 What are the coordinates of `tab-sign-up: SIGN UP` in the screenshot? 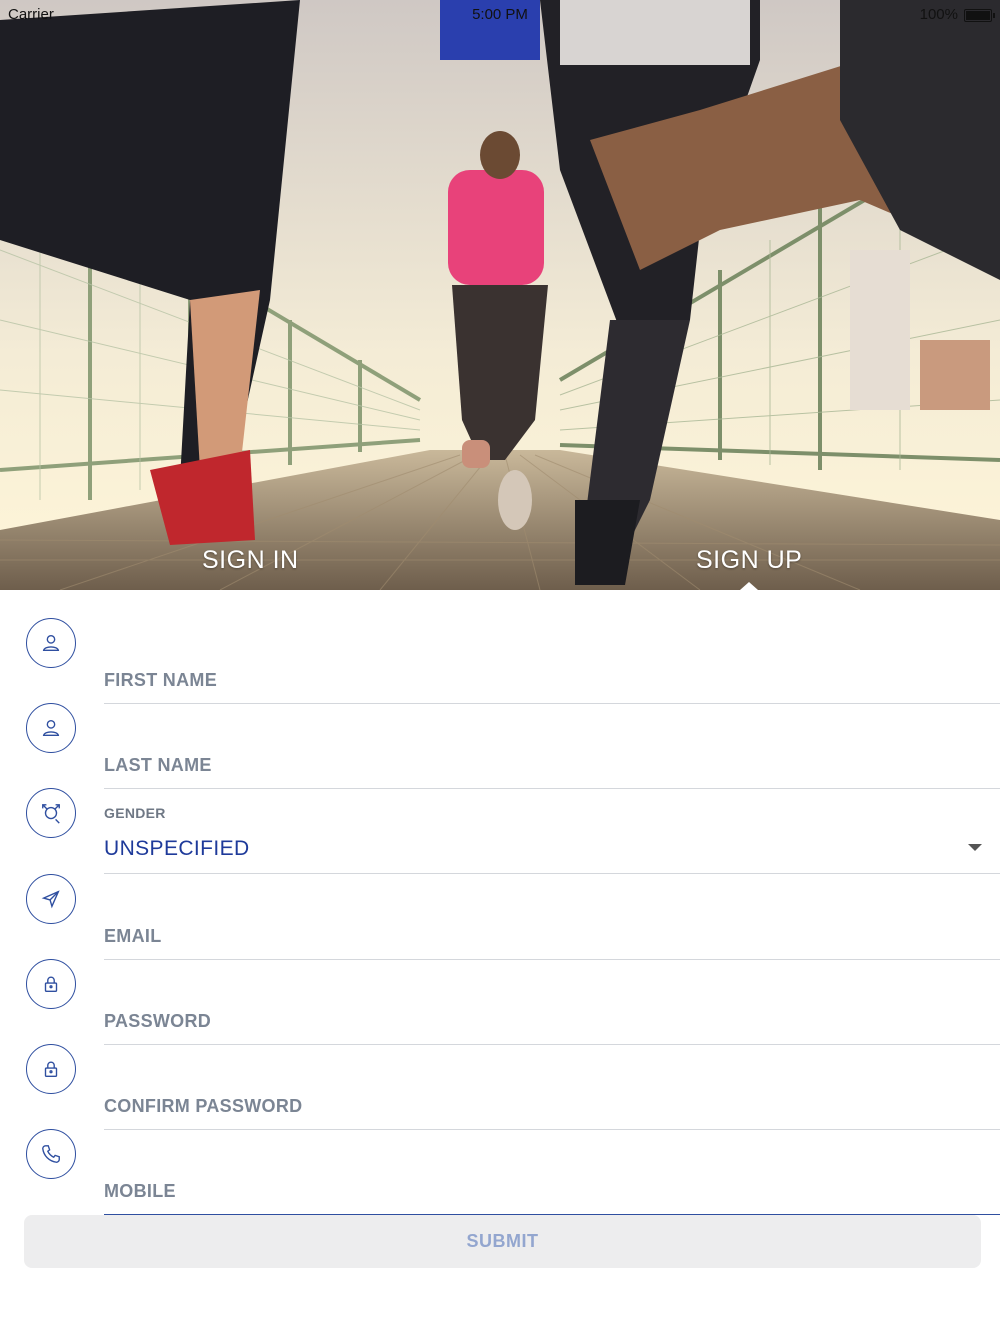 It's located at (749, 560).